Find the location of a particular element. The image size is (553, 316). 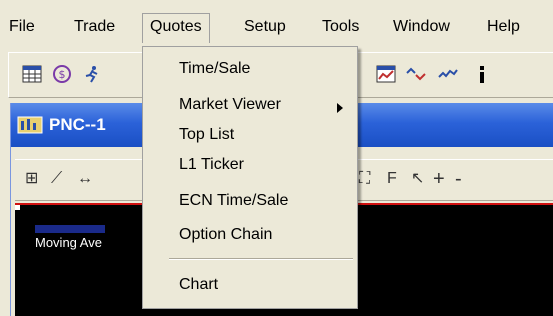

menu-setup: Setup is located at coordinates (265, 27).